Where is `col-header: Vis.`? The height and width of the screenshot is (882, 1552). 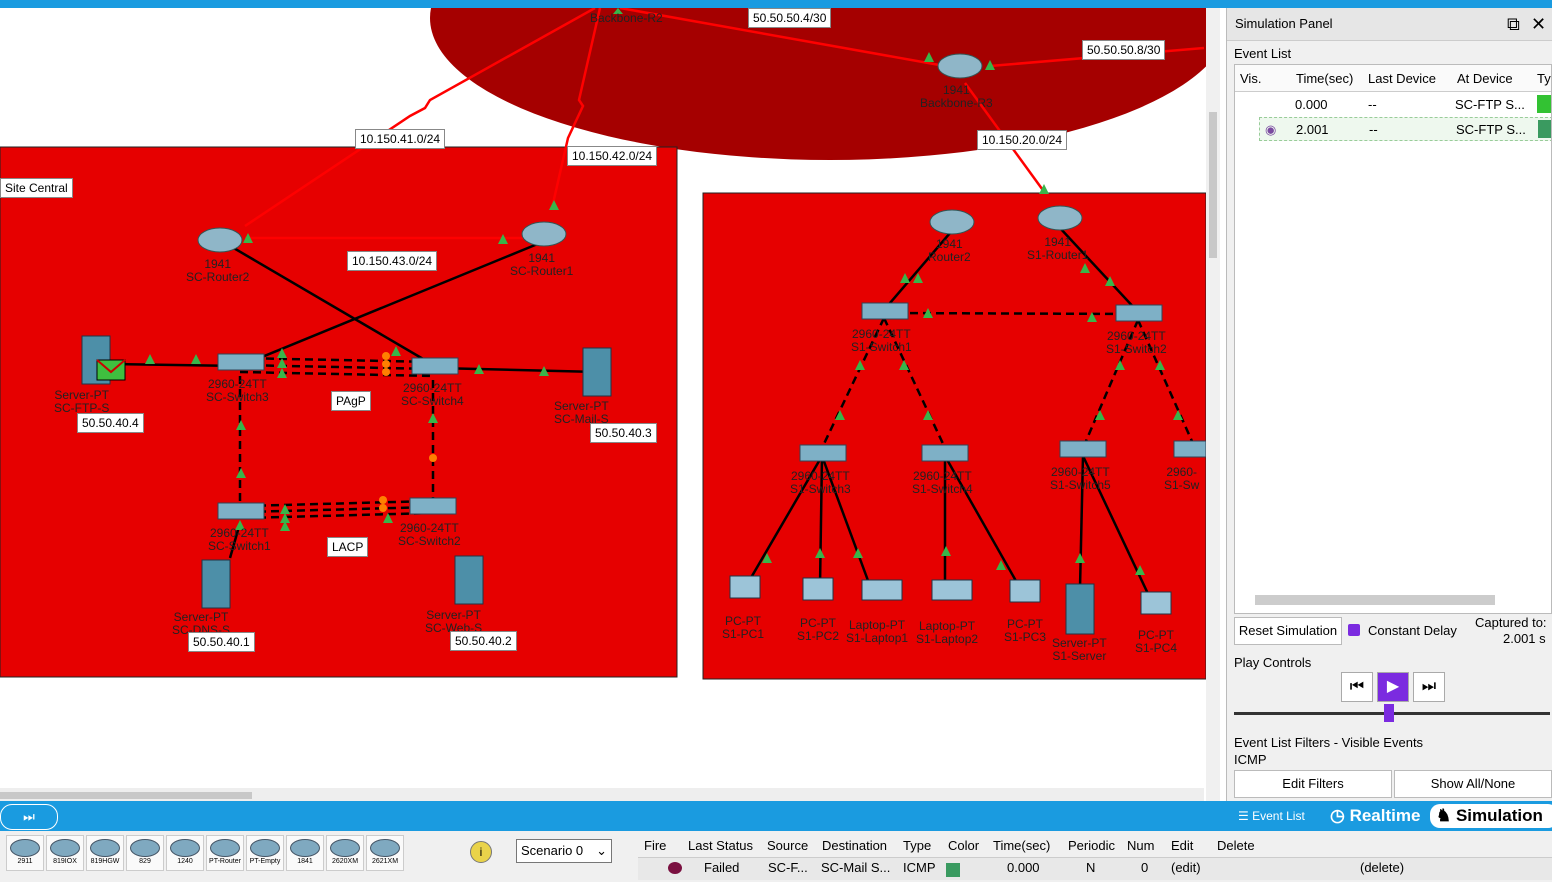 col-header: Vis. is located at coordinates (1250, 78).